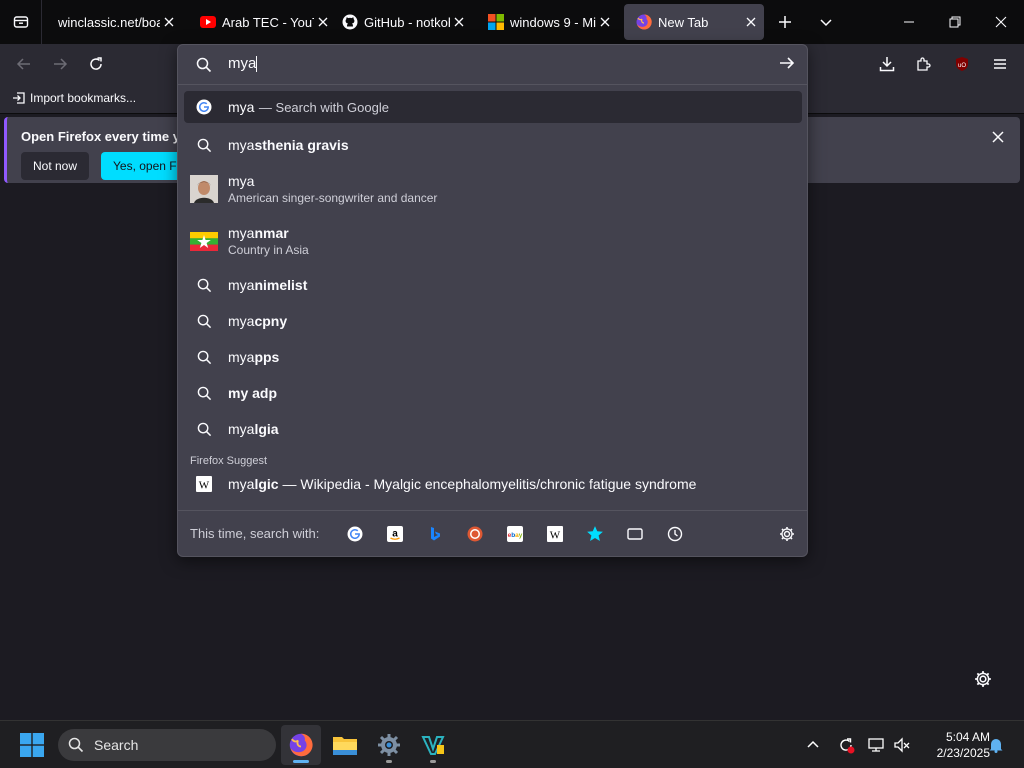 The height and width of the screenshot is (768, 1024). Describe the element at coordinates (355, 534) in the screenshot. I see `google-icon` at that location.